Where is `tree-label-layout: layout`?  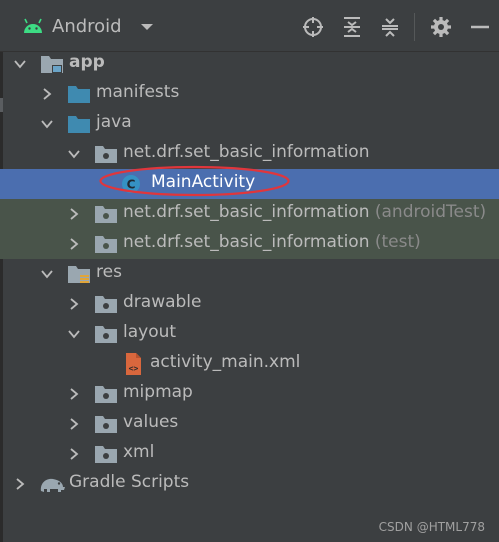 tree-label-layout: layout is located at coordinates (150, 332).